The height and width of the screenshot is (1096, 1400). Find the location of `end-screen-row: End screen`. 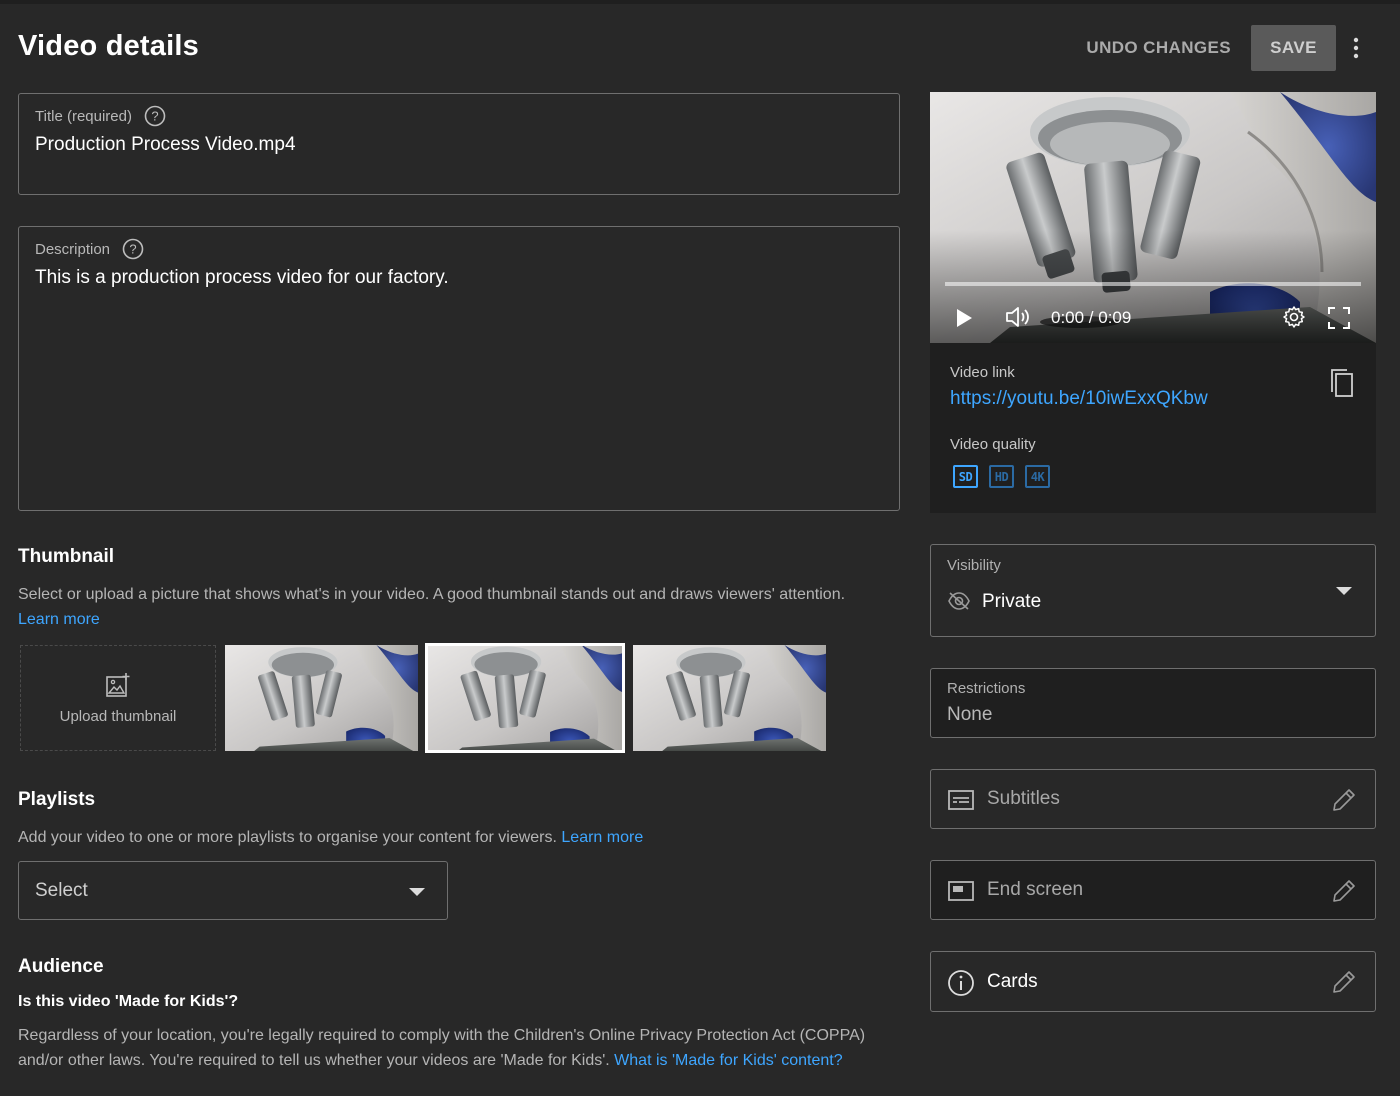

end-screen-row: End screen is located at coordinates (1153, 890).